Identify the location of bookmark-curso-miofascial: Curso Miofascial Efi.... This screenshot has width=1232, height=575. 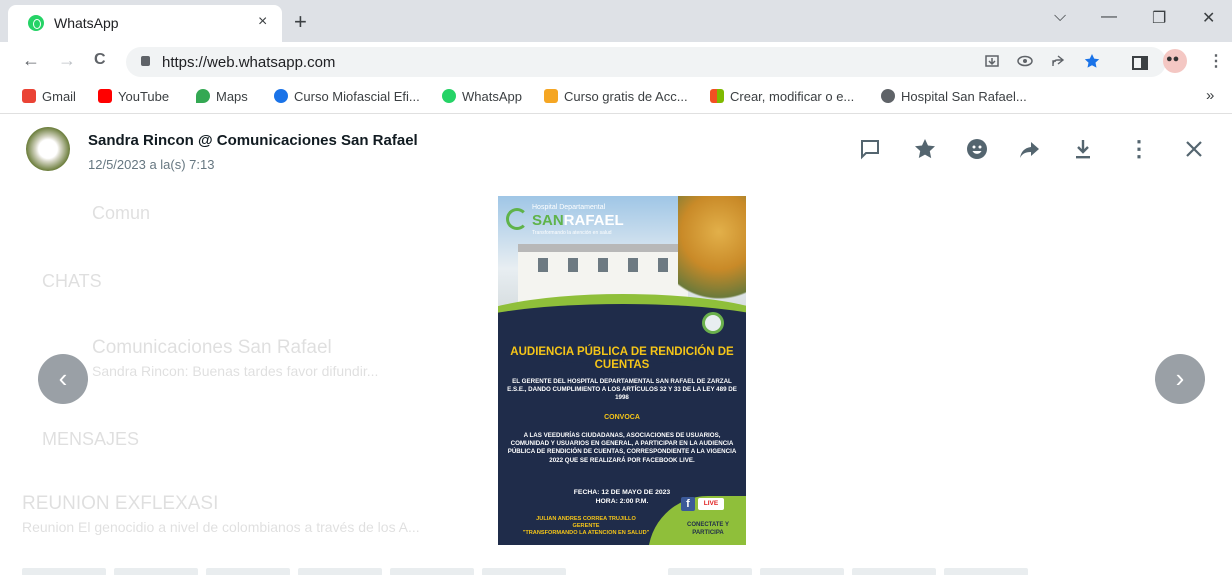
(347, 96).